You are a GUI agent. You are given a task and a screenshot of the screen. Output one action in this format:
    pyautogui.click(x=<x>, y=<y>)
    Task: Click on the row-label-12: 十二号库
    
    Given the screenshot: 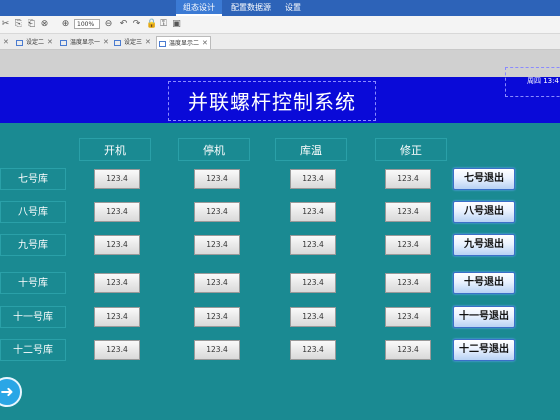 What is the action you would take?
    pyautogui.click(x=33, y=350)
    